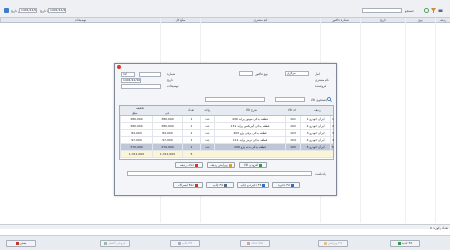 Image resolution: width=450 pixels, height=250 pixels. Describe the element at coordinates (438, 228) in the screenshot. I see `record-count: تعداد رکورد: 0` at that location.